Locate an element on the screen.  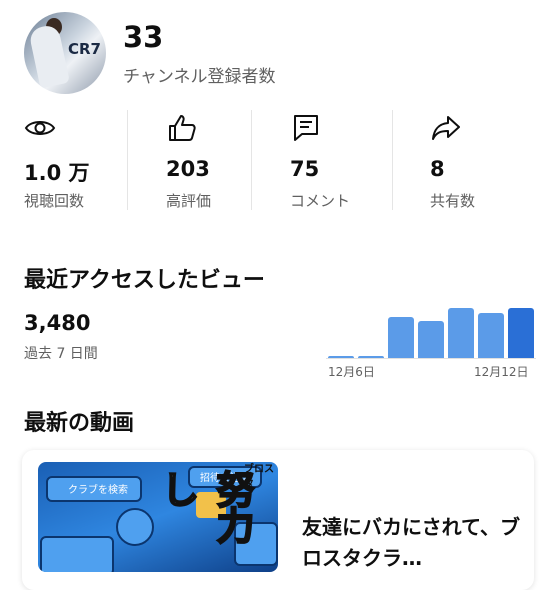
thumbs-up-icon is located at coordinates (182, 128).